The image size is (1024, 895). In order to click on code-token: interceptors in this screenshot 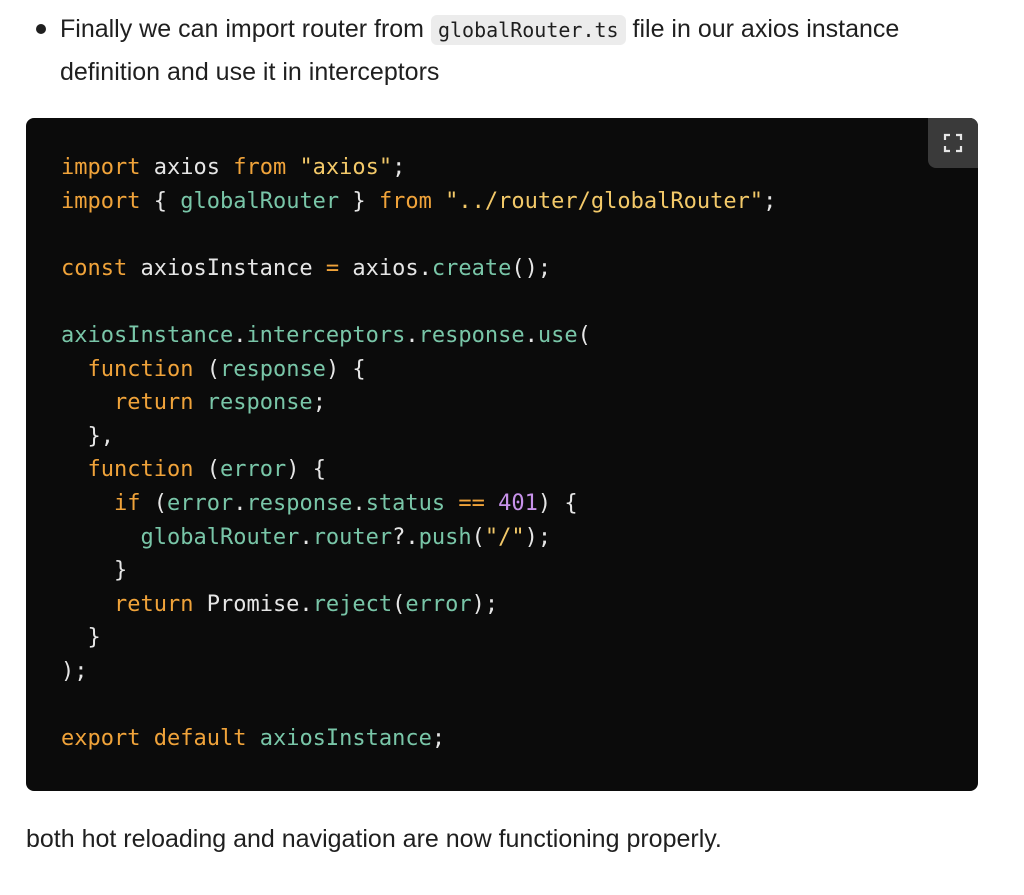, I will do `click(326, 335)`.